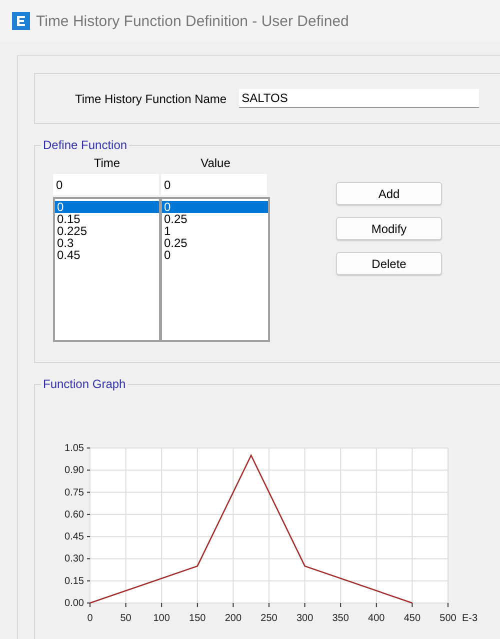 The width and height of the screenshot is (500, 639). Describe the element at coordinates (192, 21) in the screenshot. I see `window-title: Time History Function Definition - User Defined` at that location.